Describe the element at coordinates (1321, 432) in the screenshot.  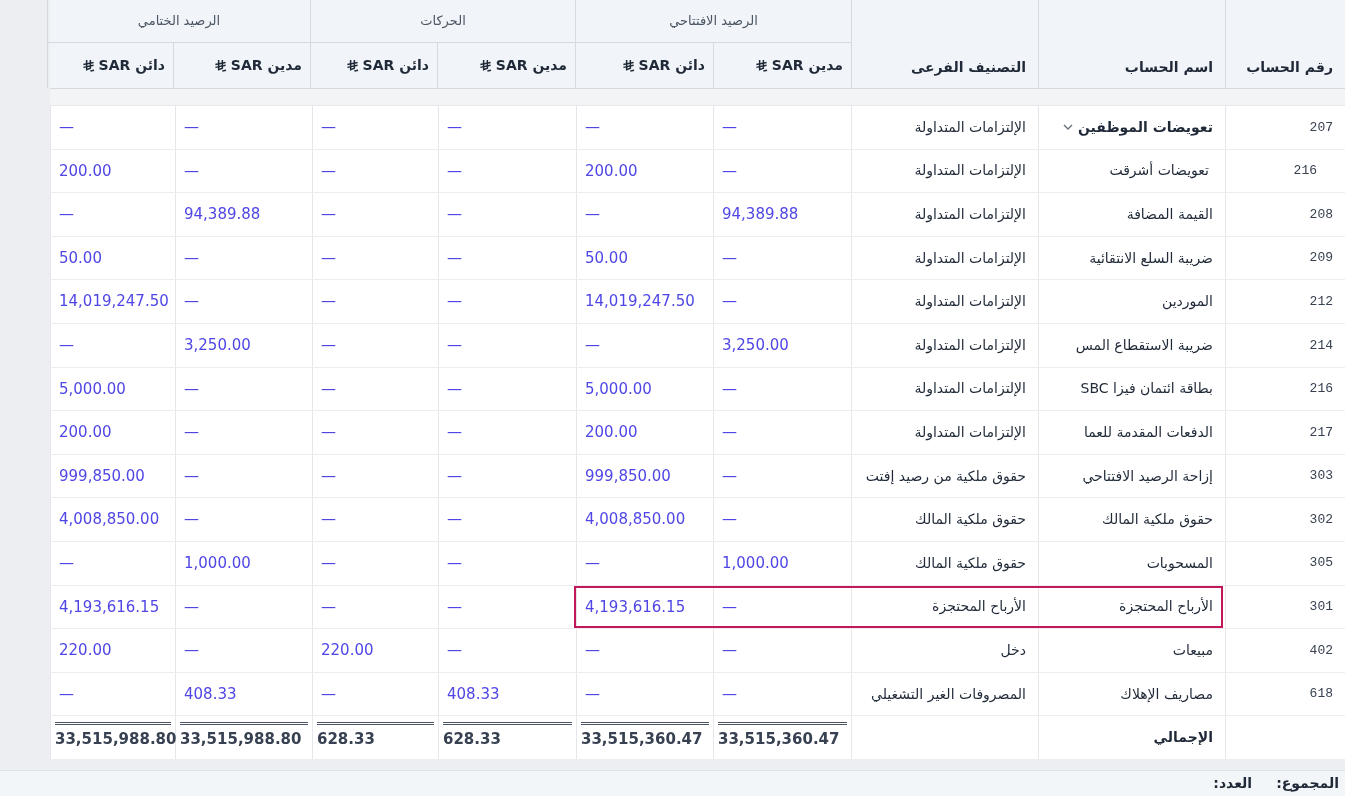
I see `account-number: 217` at that location.